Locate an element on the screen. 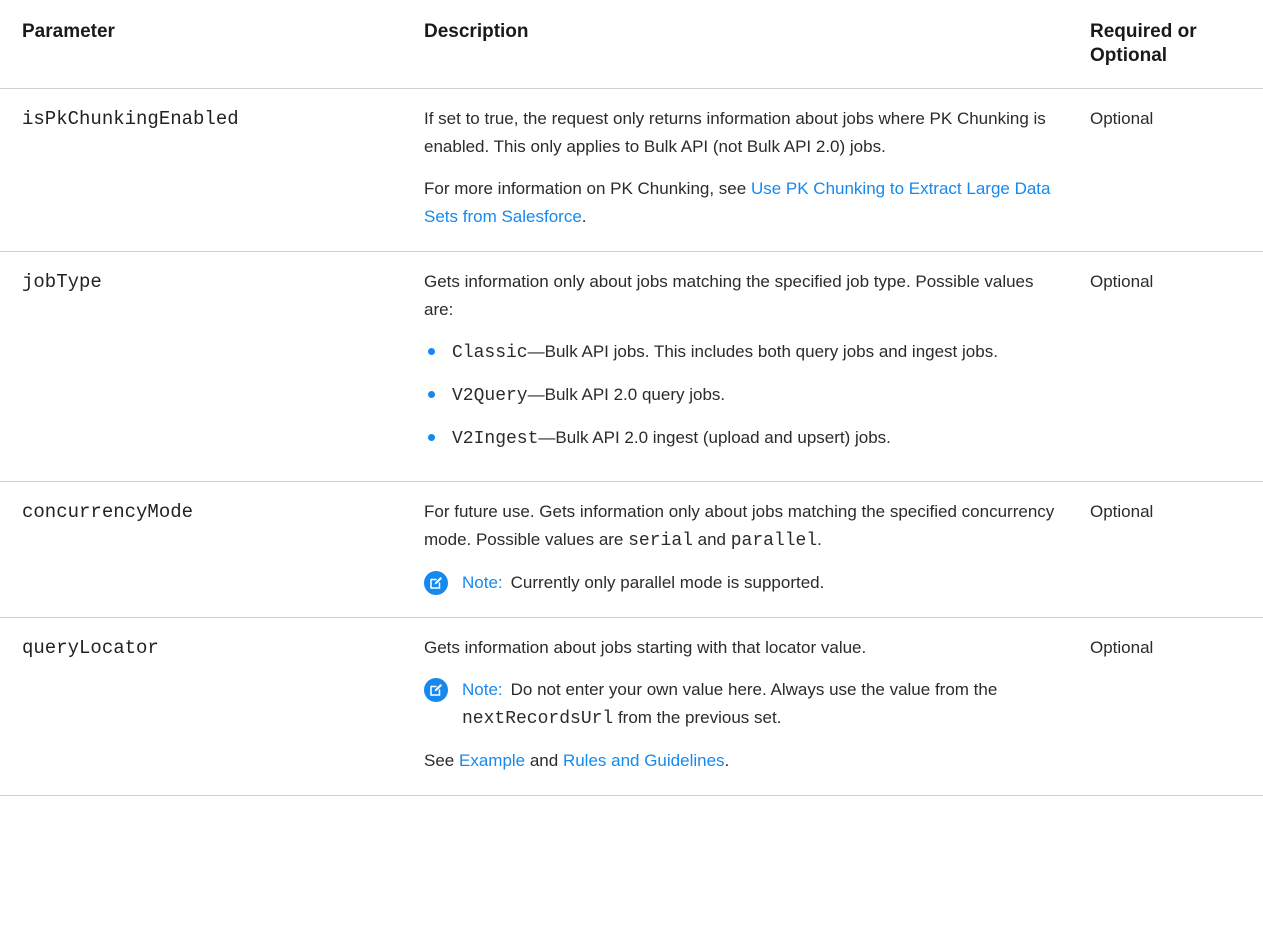 The width and height of the screenshot is (1263, 934). see-prefix: See is located at coordinates (441, 760).